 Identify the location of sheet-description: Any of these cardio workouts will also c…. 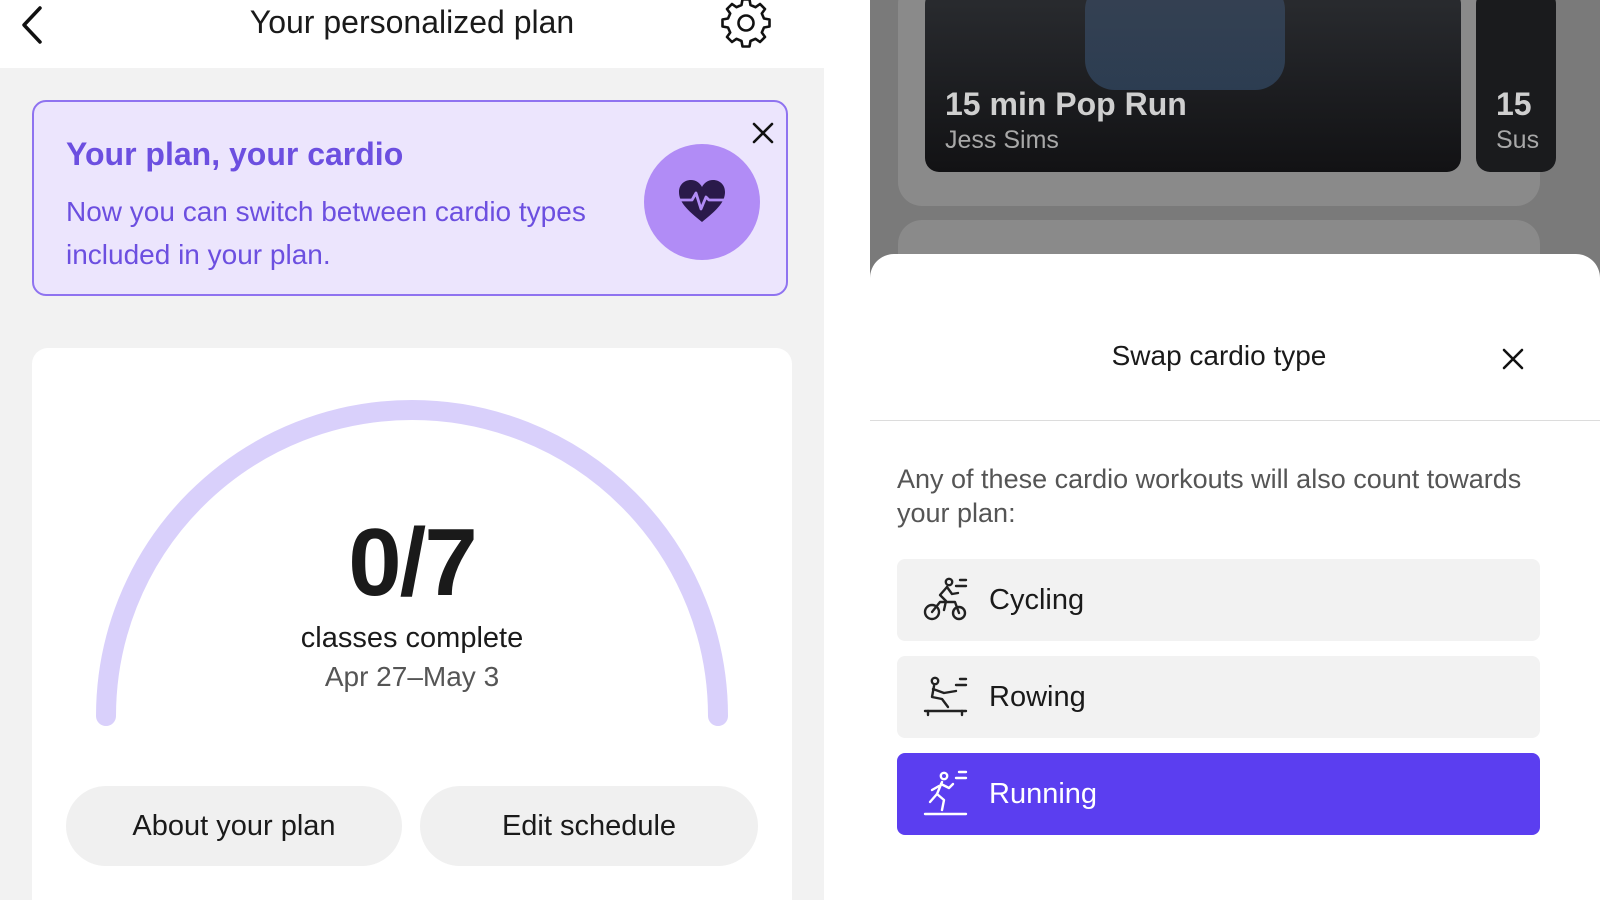
(1209, 496).